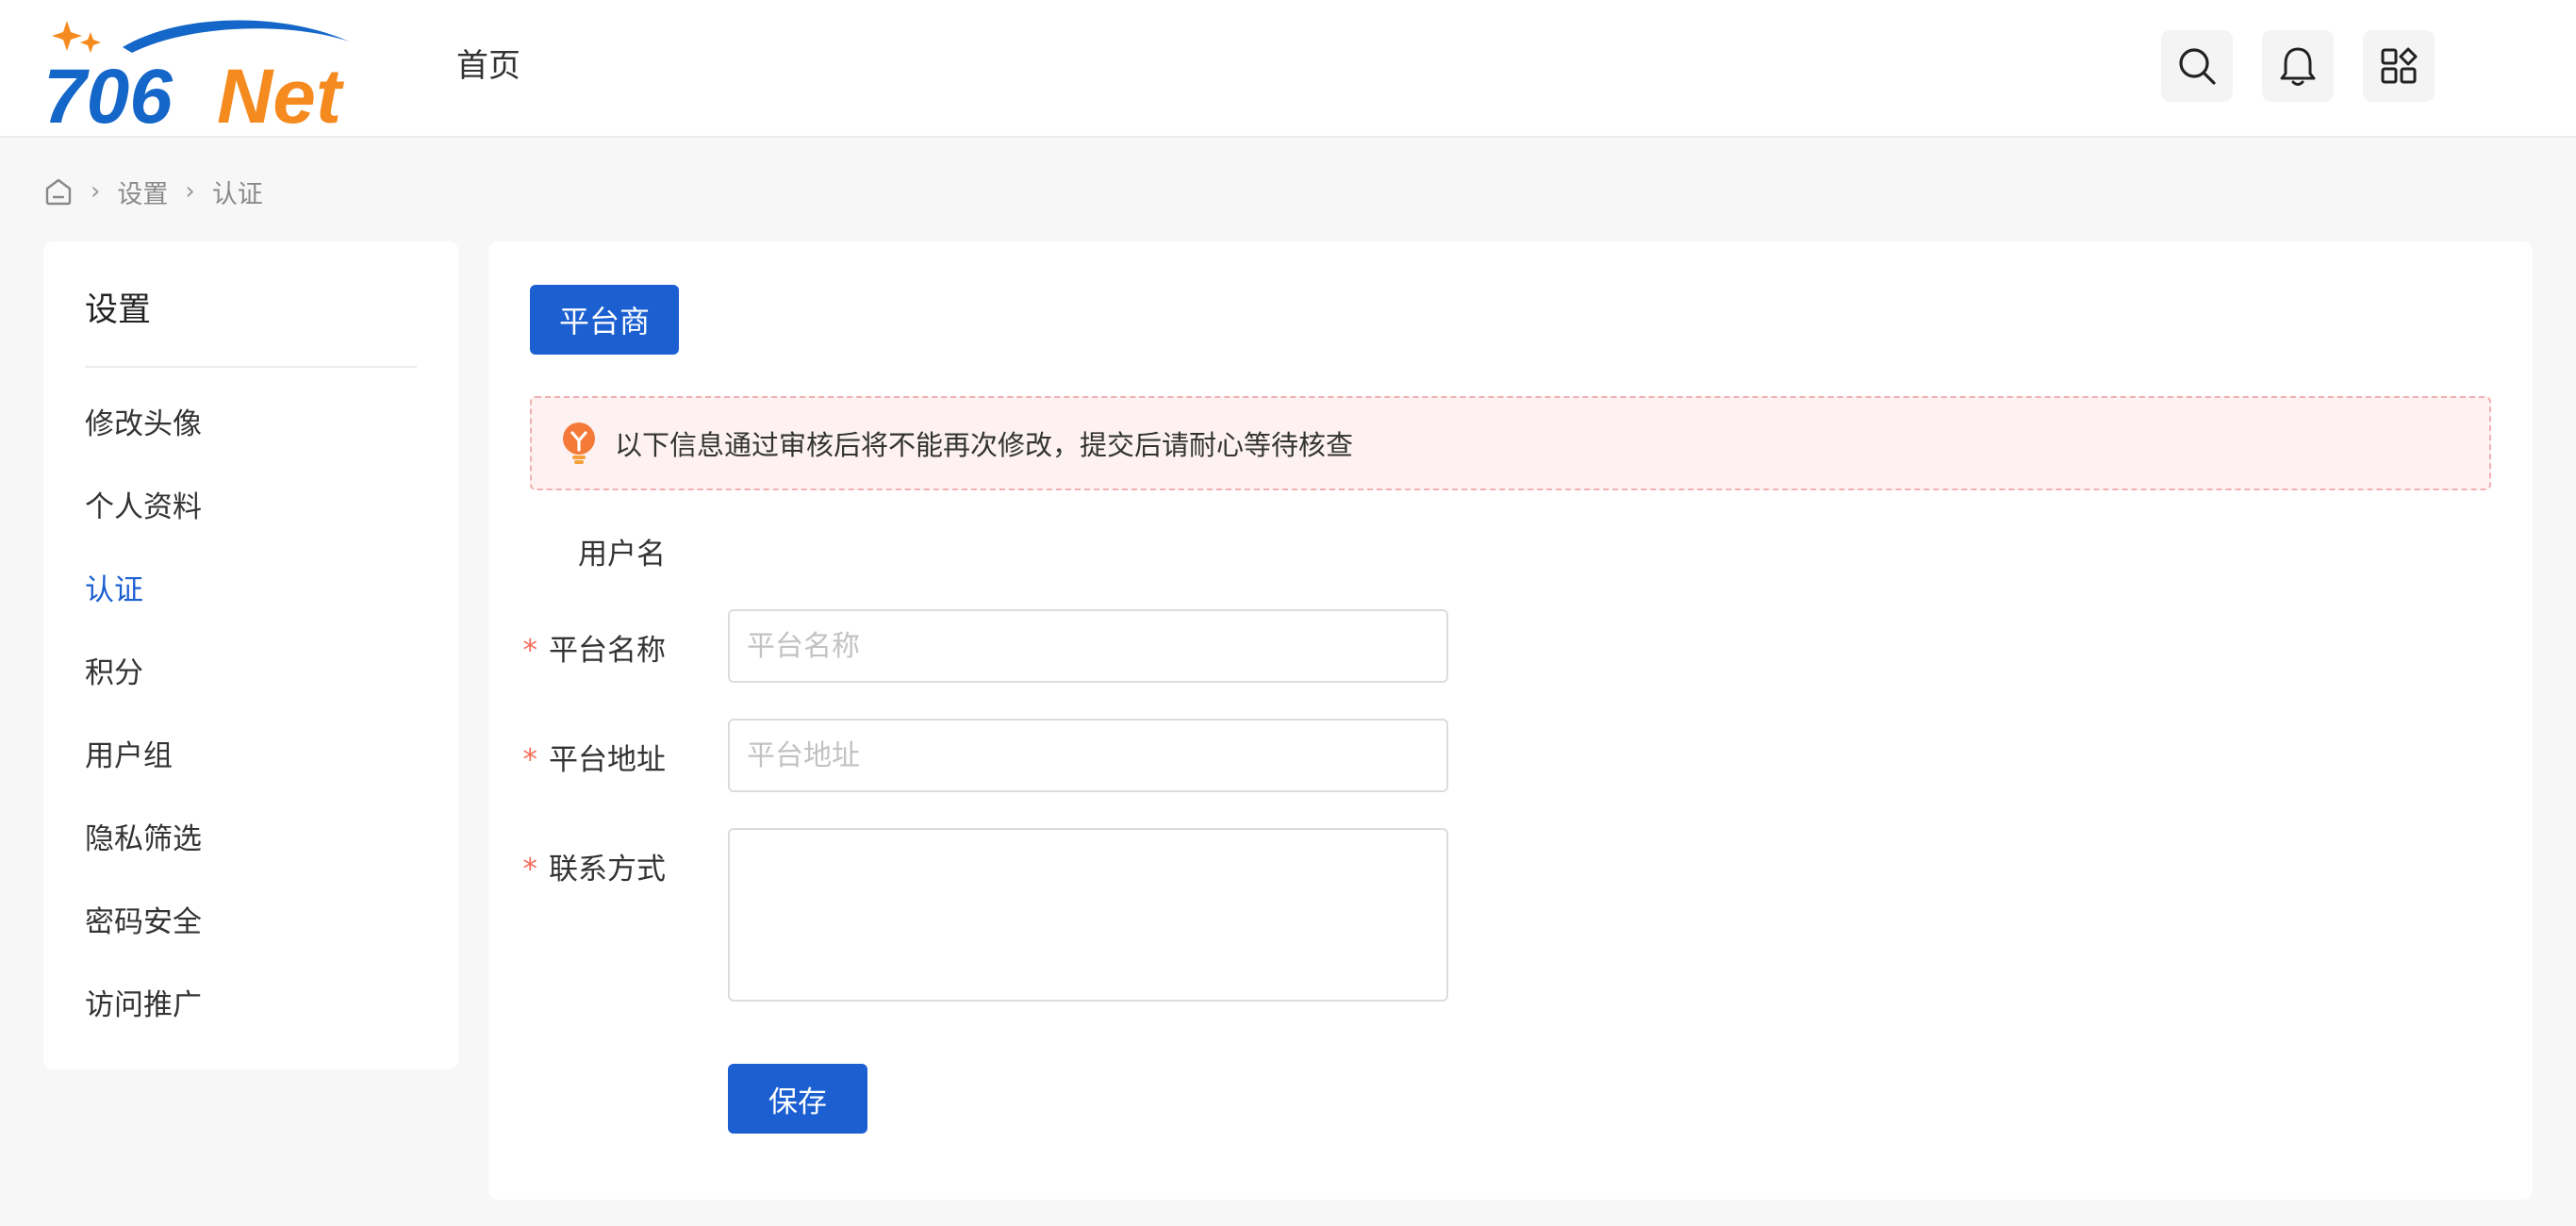  Describe the element at coordinates (984, 445) in the screenshot. I see `notice-text: 以下信息通过审核后将不能再次修改，提交后请耐心等待核查` at that location.